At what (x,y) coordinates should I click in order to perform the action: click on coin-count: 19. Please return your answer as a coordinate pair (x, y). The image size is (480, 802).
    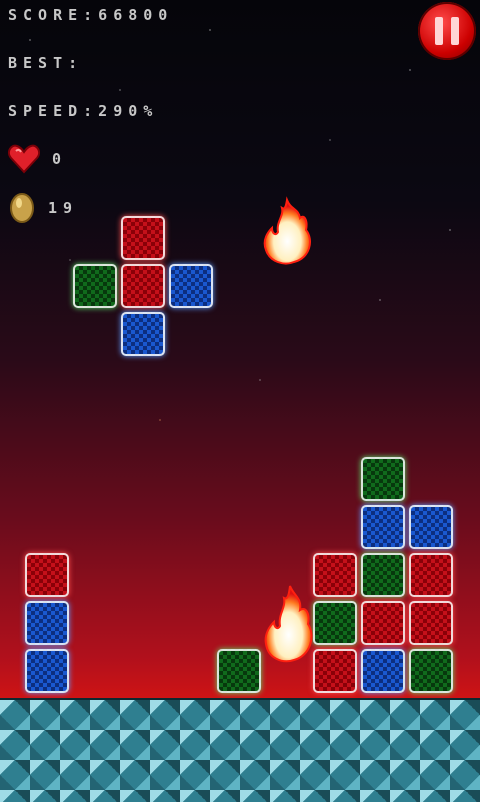
    Looking at the image, I should click on (63, 208).